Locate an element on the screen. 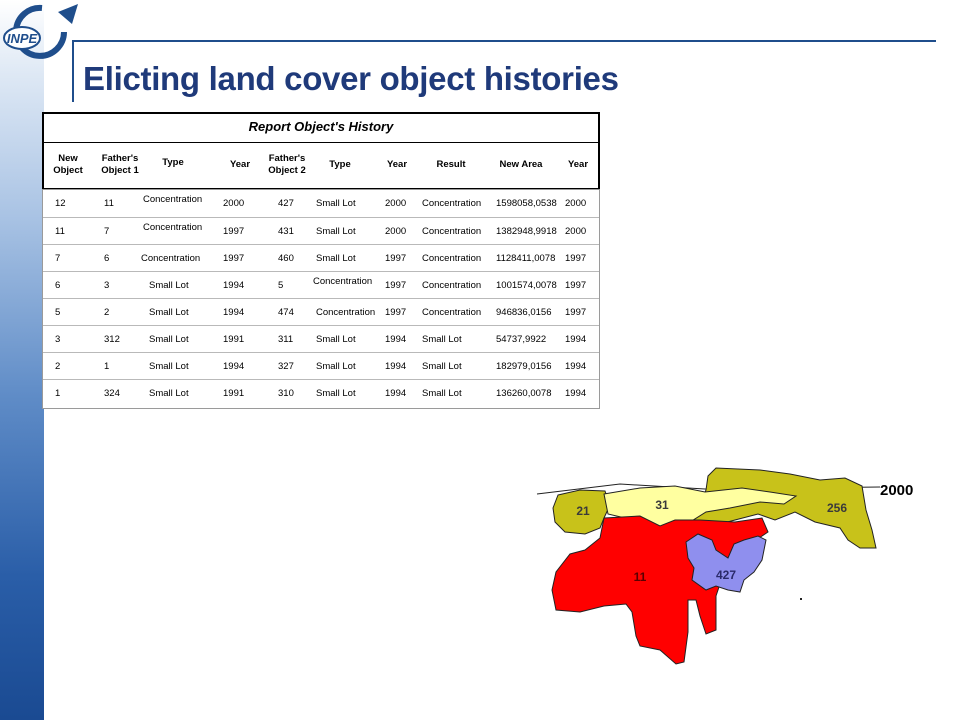 This screenshot has height=720, width=960. cell-fathers-object-1: 11 is located at coordinates (109, 203).